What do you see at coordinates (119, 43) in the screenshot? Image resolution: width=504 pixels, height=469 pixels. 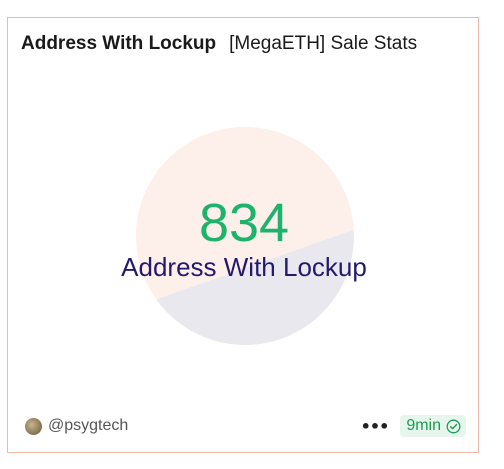 I see `card-title: Address With Lockup` at bounding box center [119, 43].